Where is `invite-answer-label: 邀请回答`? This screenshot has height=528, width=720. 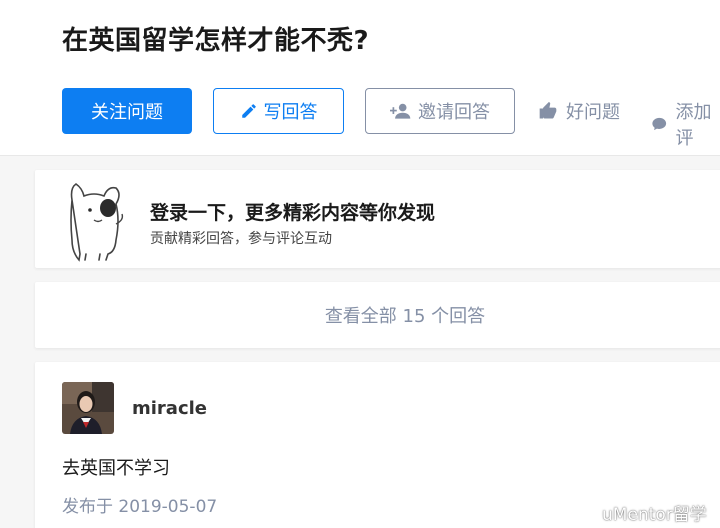 invite-answer-label: 邀请回答 is located at coordinates (454, 112).